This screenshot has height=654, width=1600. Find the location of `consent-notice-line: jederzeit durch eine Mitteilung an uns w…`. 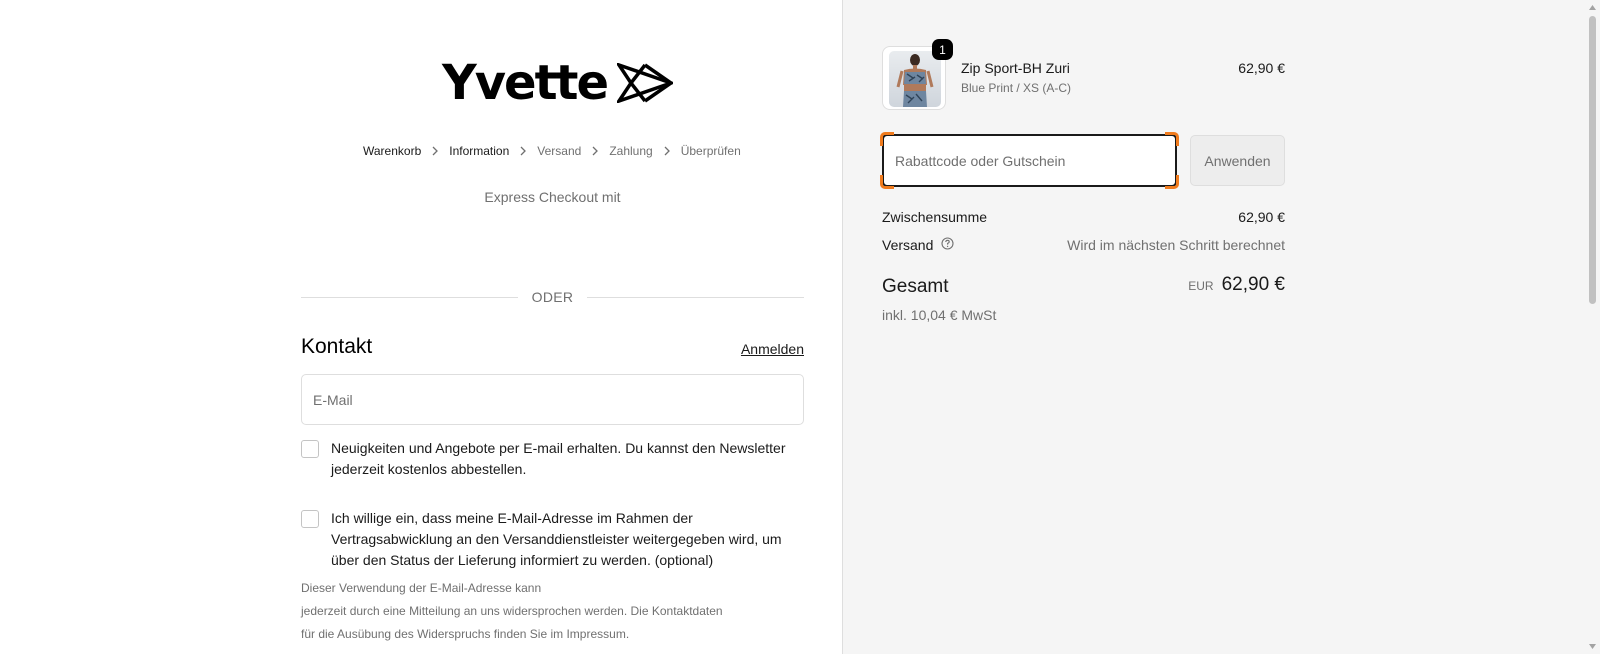

consent-notice-line: jederzeit durch eine Mitteilung an uns w… is located at coordinates (512, 611).